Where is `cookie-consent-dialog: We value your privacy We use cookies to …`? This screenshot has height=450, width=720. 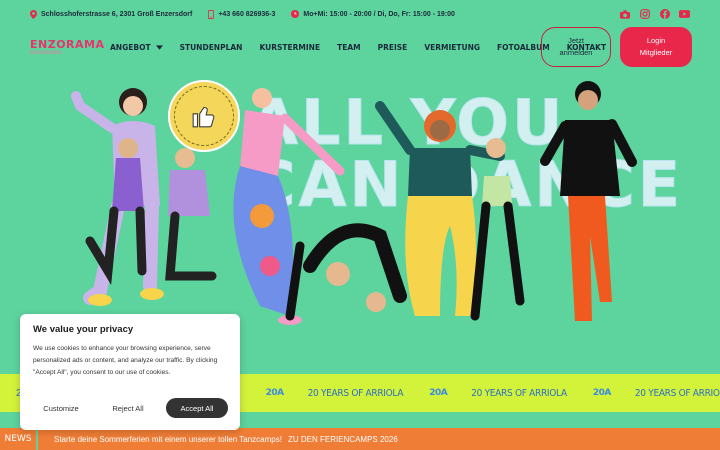 cookie-consent-dialog: We value your privacy We use cookies to … is located at coordinates (130, 372).